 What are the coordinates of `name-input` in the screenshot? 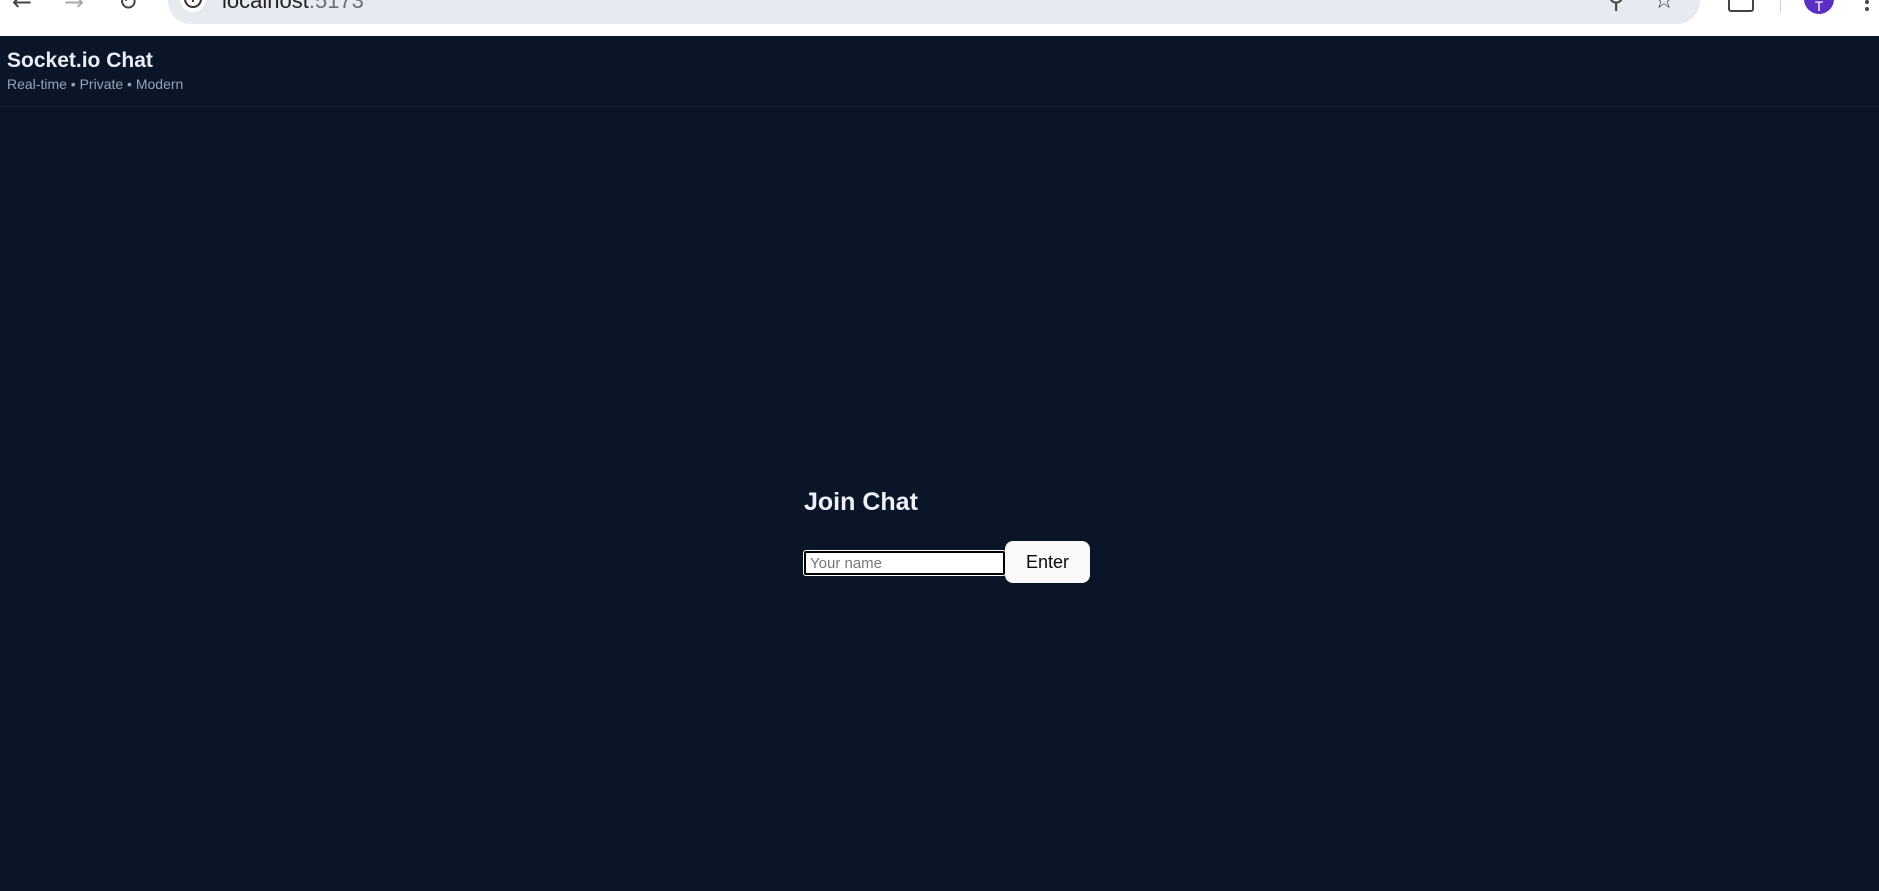 It's located at (904, 563).